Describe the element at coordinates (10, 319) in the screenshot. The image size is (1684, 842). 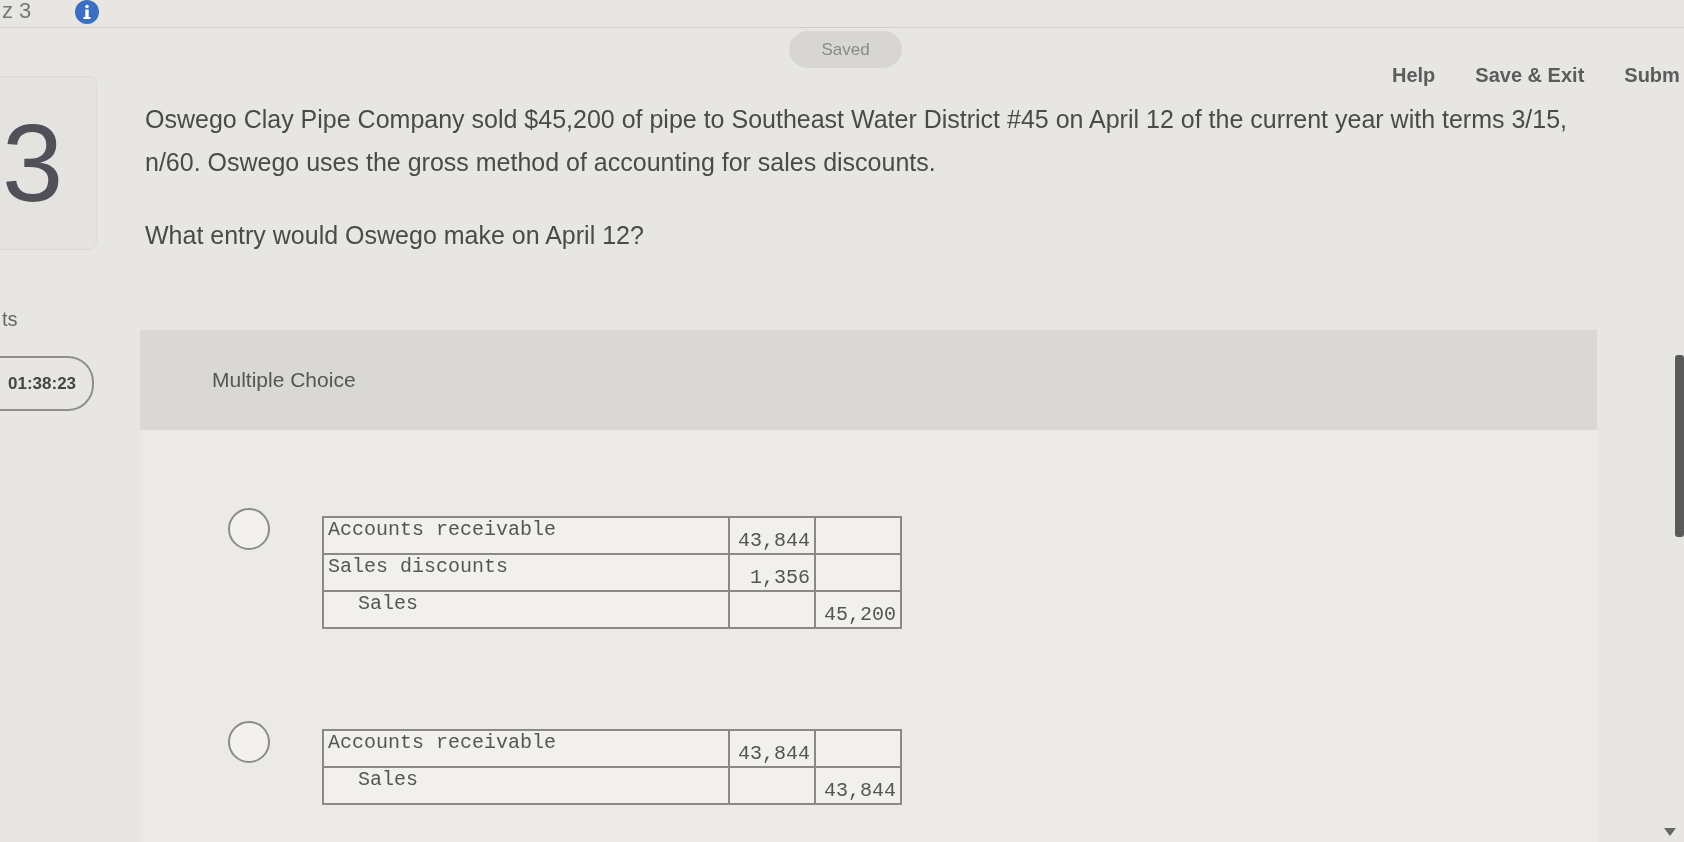
I see `points-label: ts` at that location.